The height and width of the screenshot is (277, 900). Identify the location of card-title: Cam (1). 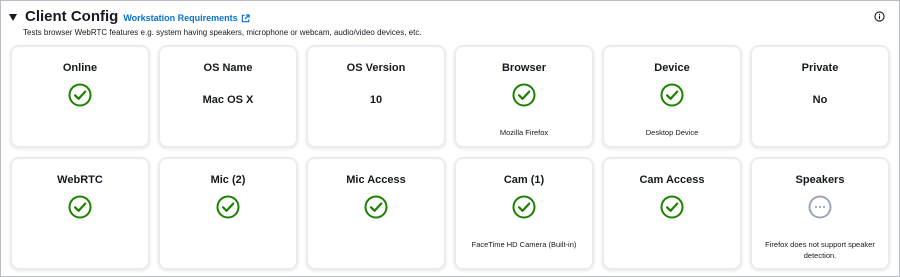
(524, 180).